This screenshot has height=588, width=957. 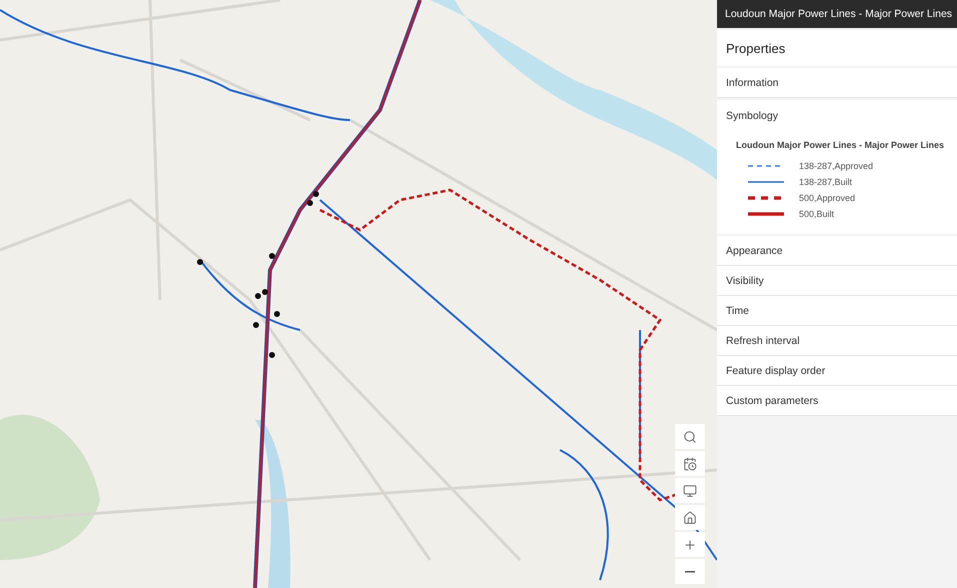 I want to click on panel-heading: Properties, so click(x=837, y=48).